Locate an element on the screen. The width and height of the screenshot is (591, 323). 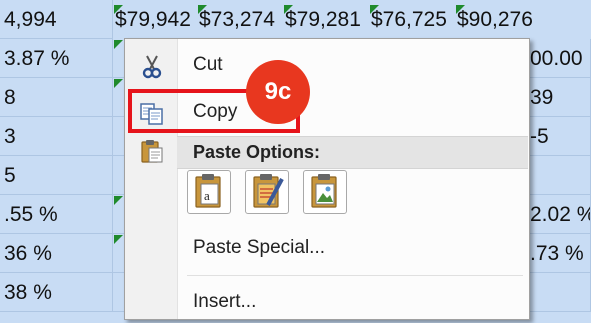
cell-left: 3 is located at coordinates (56, 136).